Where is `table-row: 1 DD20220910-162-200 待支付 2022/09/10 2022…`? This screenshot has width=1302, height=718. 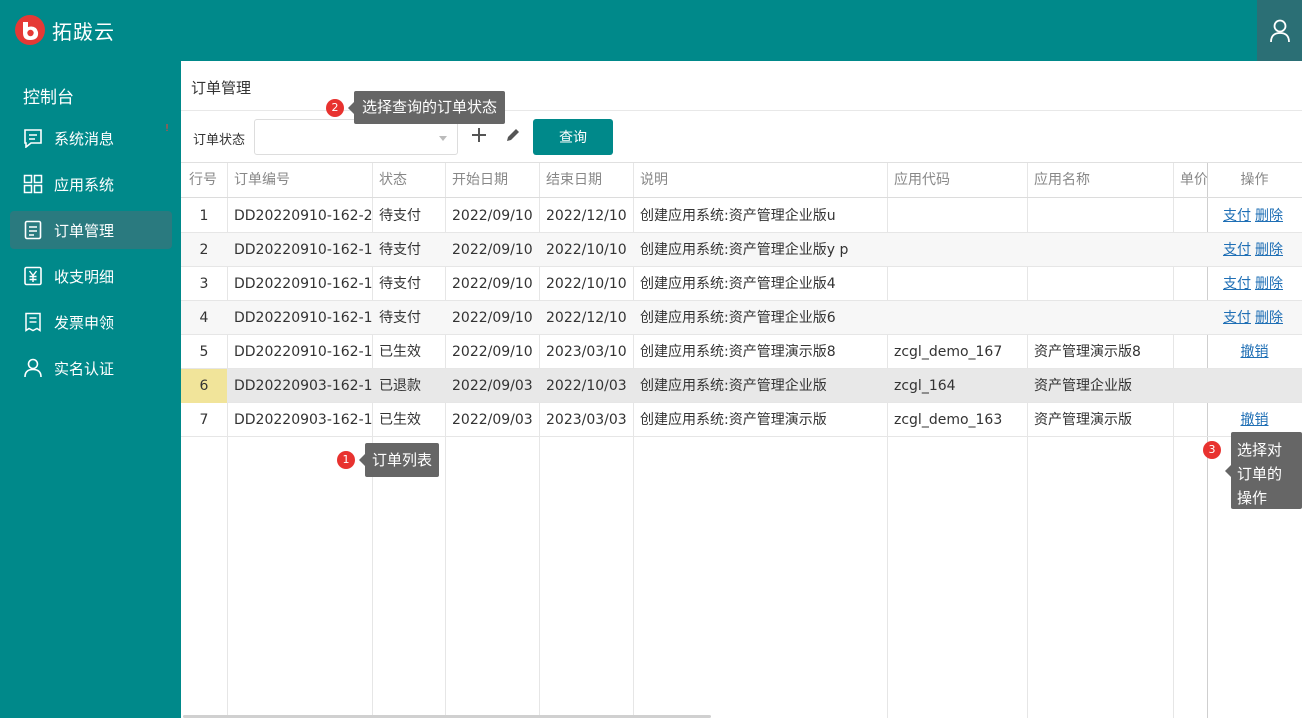 table-row: 1 DD20220910-162-200 待支付 2022/09/10 2022… is located at coordinates (741, 216).